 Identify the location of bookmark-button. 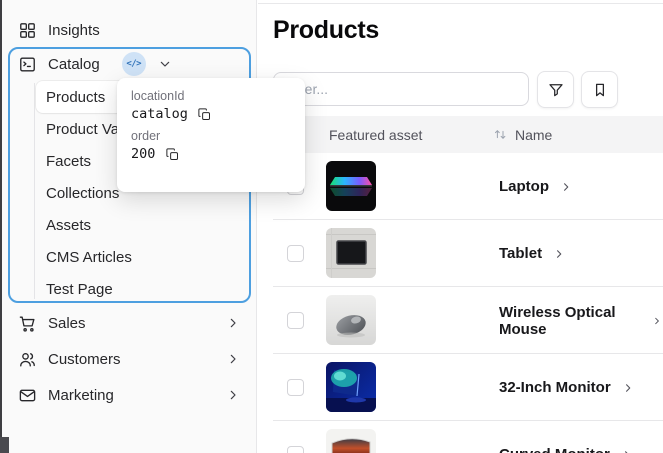
(599, 89).